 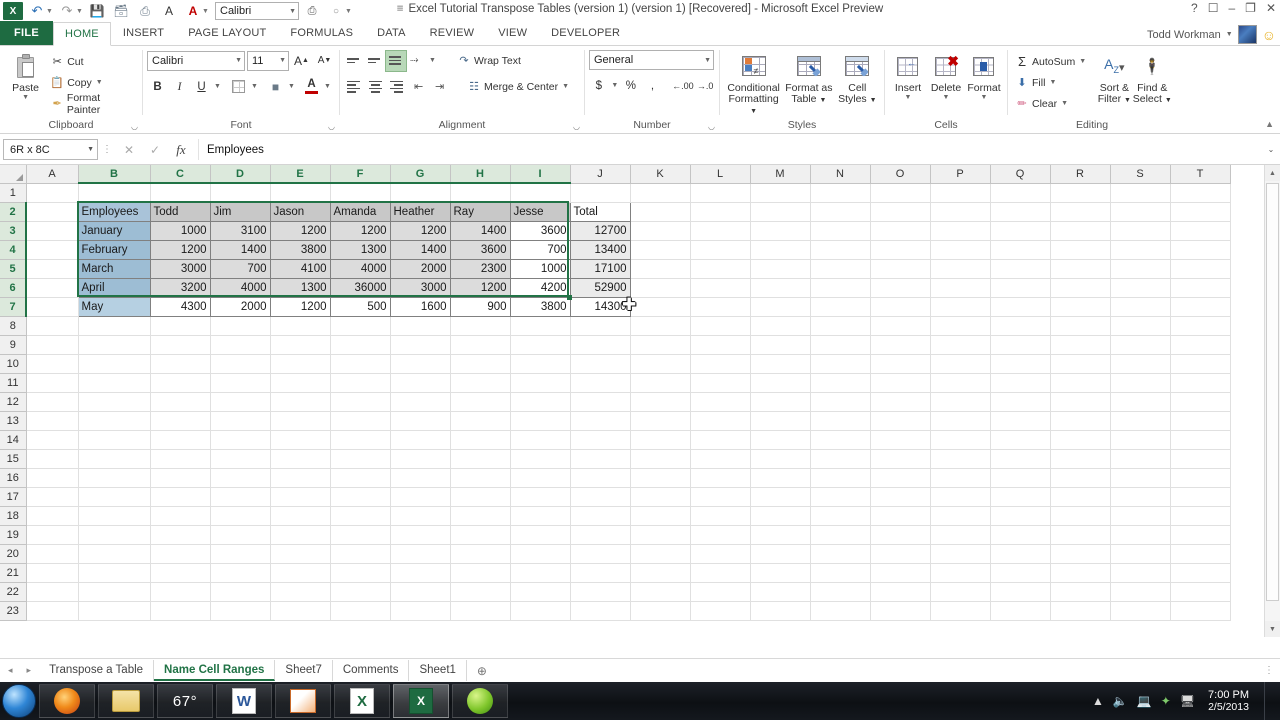 What do you see at coordinates (960, 478) in the screenshot?
I see `cell-P16` at bounding box center [960, 478].